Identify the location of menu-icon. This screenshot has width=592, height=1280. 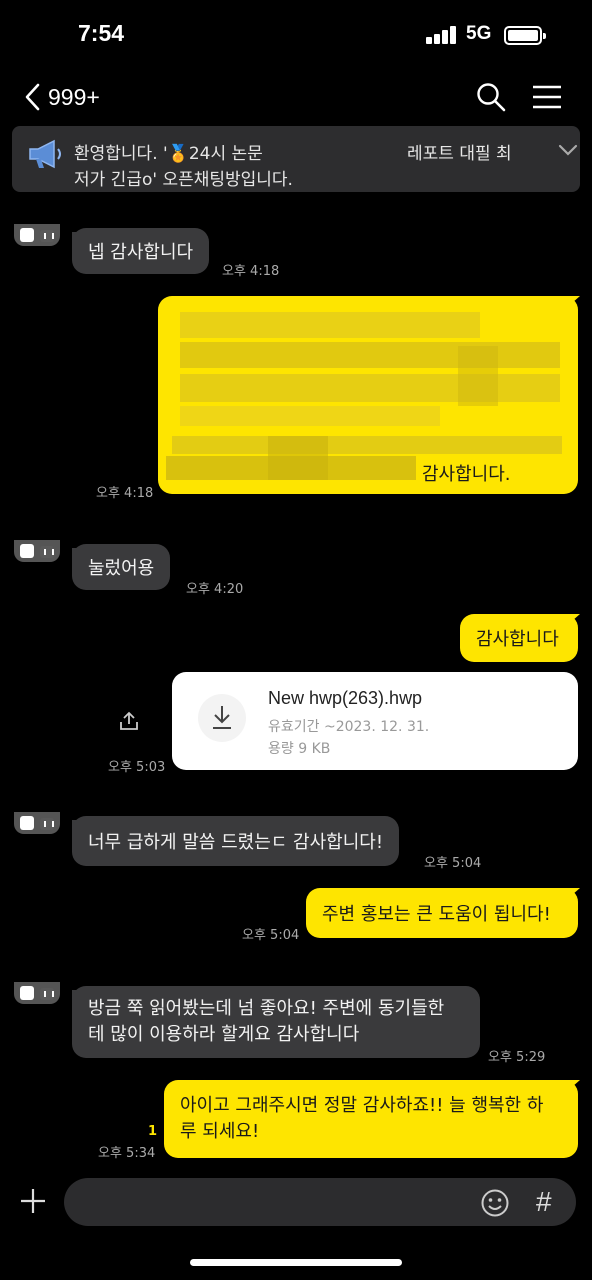
(547, 97).